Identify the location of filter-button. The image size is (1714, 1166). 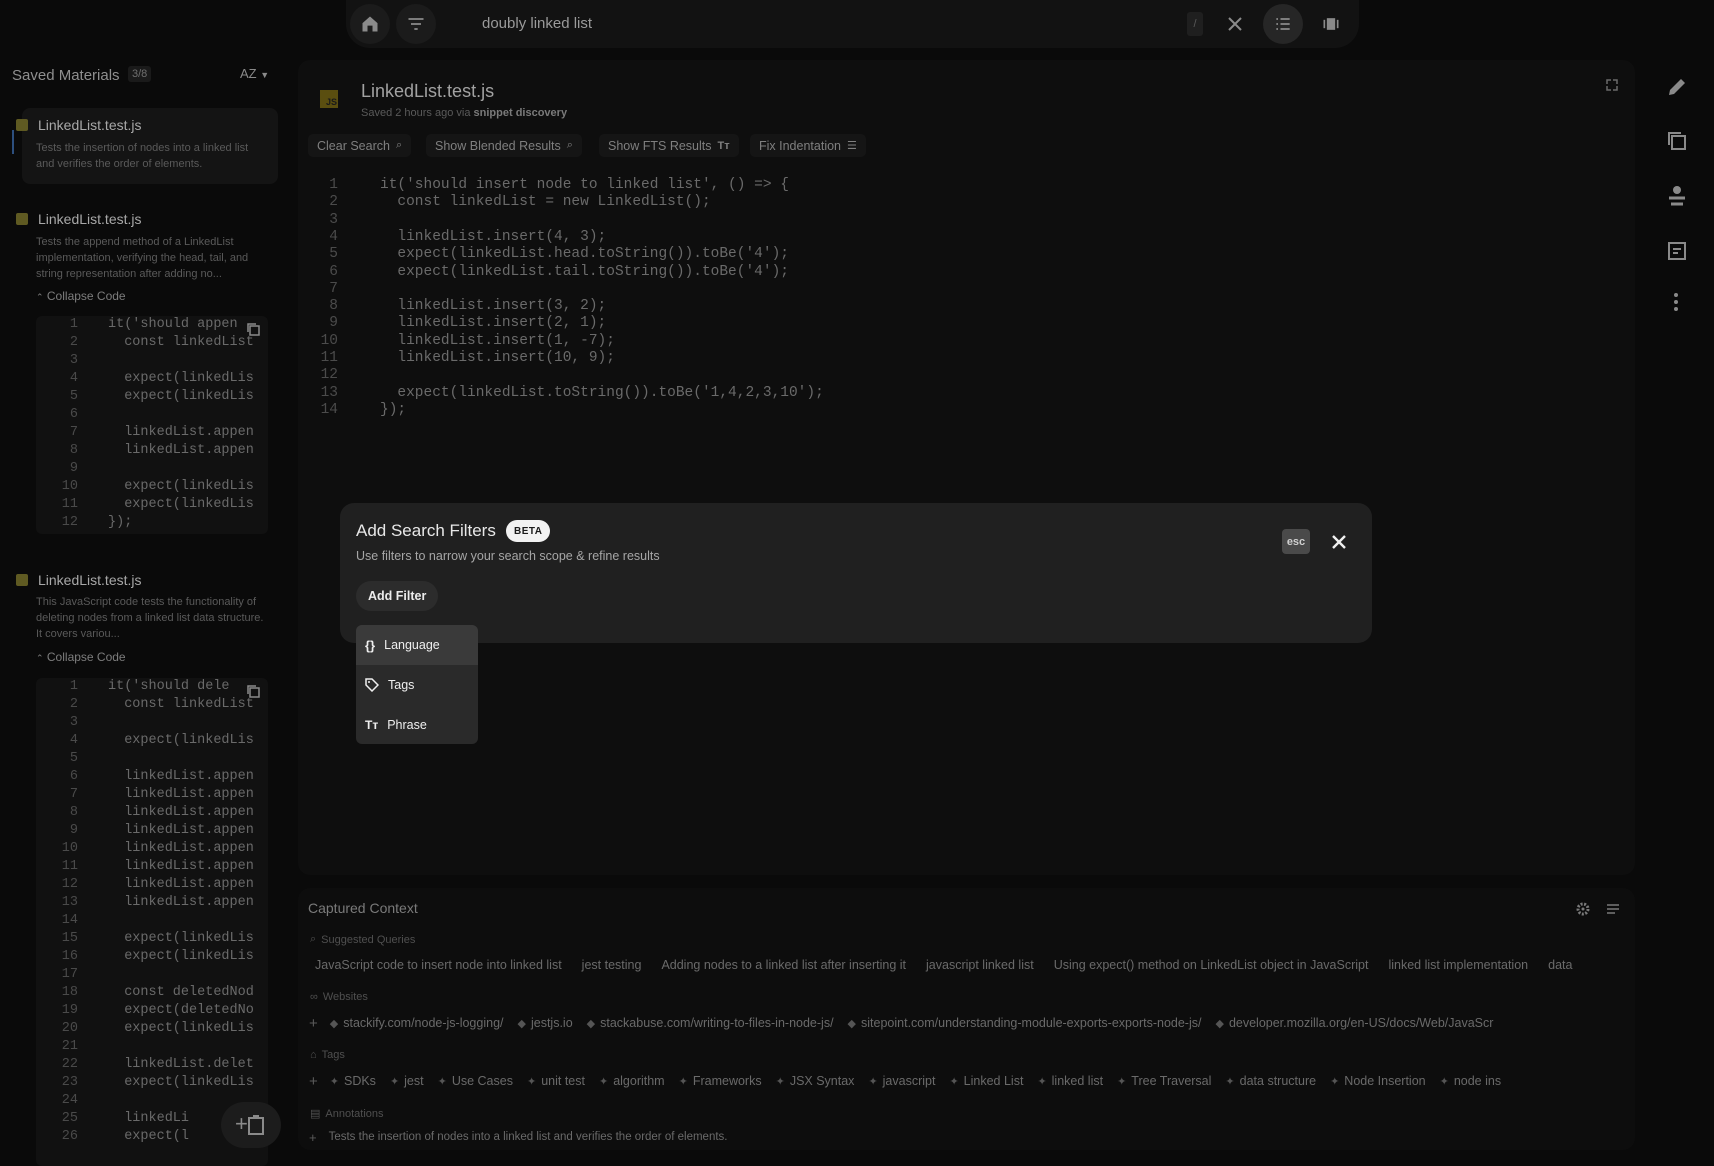
(416, 24).